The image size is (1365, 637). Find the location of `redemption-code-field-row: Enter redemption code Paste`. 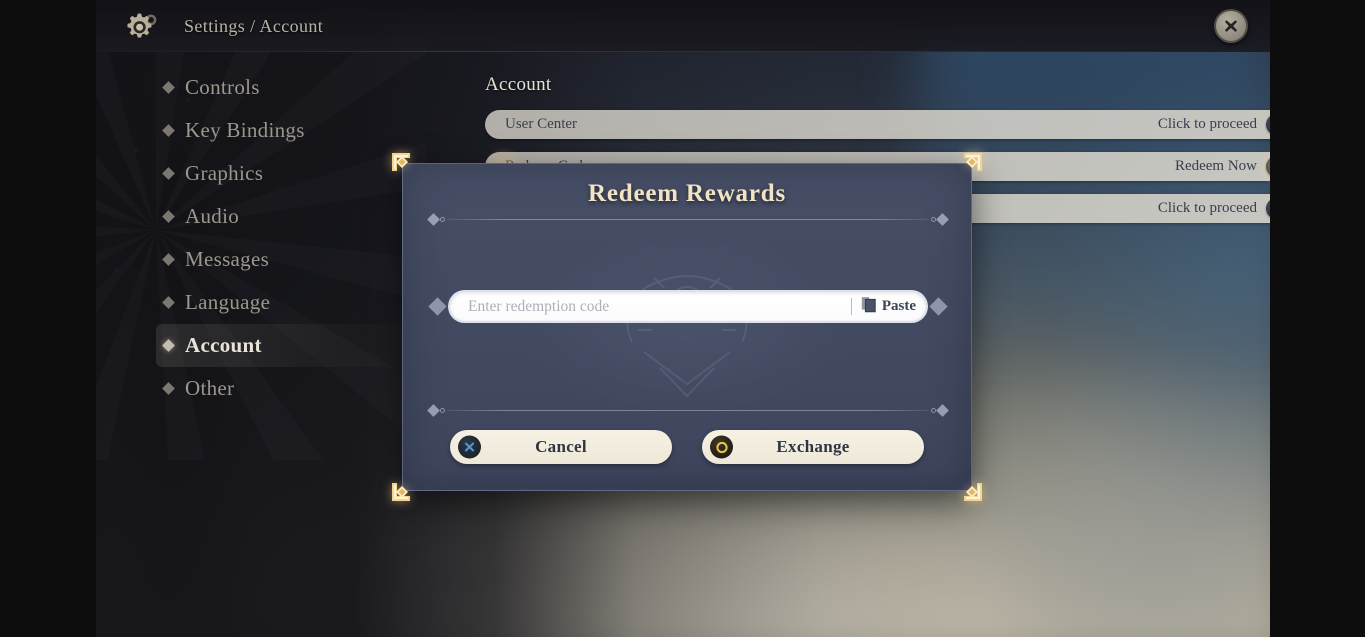

redemption-code-field-row: Enter redemption code Paste is located at coordinates (688, 306).